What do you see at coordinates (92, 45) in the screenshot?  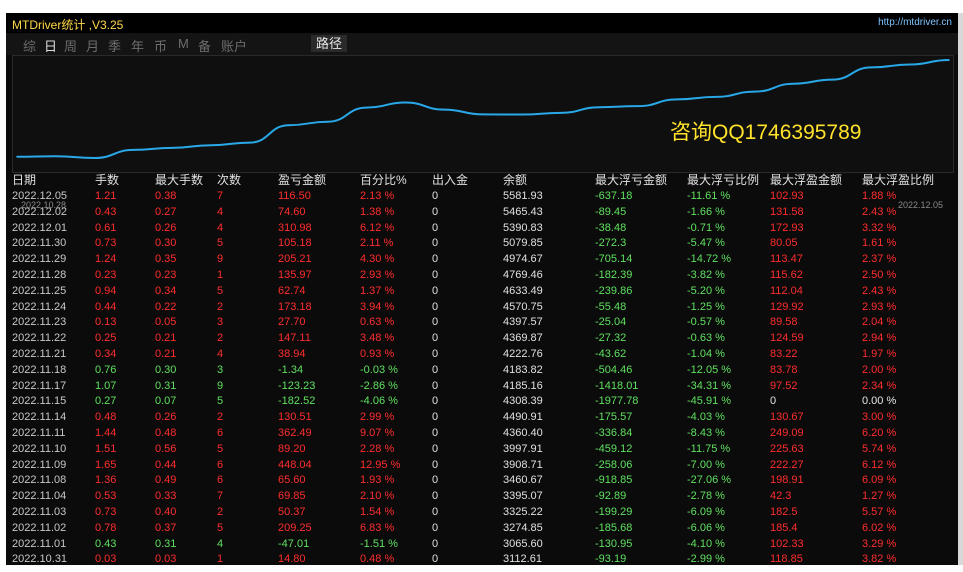 I see `tab-3: 月` at bounding box center [92, 45].